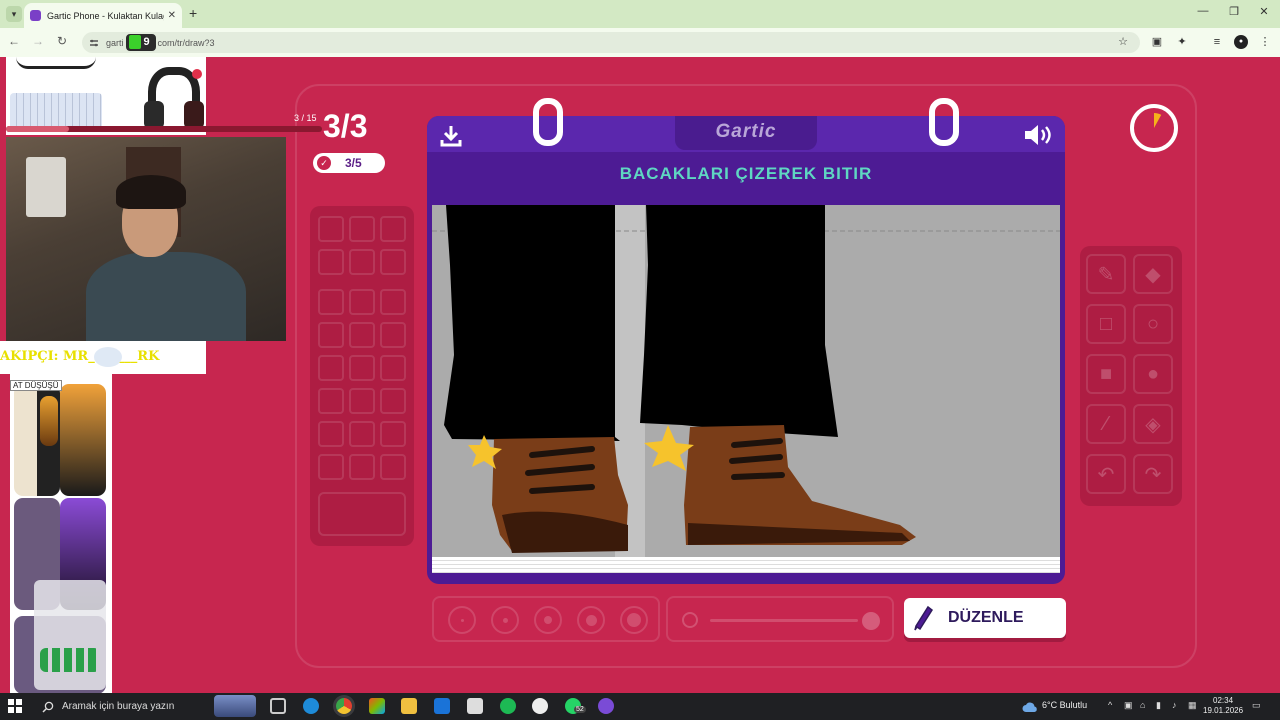 The height and width of the screenshot is (720, 1280). What do you see at coordinates (611, 42) in the screenshot?
I see `address-bar: garti 9 com/tr/draw?3` at bounding box center [611, 42].